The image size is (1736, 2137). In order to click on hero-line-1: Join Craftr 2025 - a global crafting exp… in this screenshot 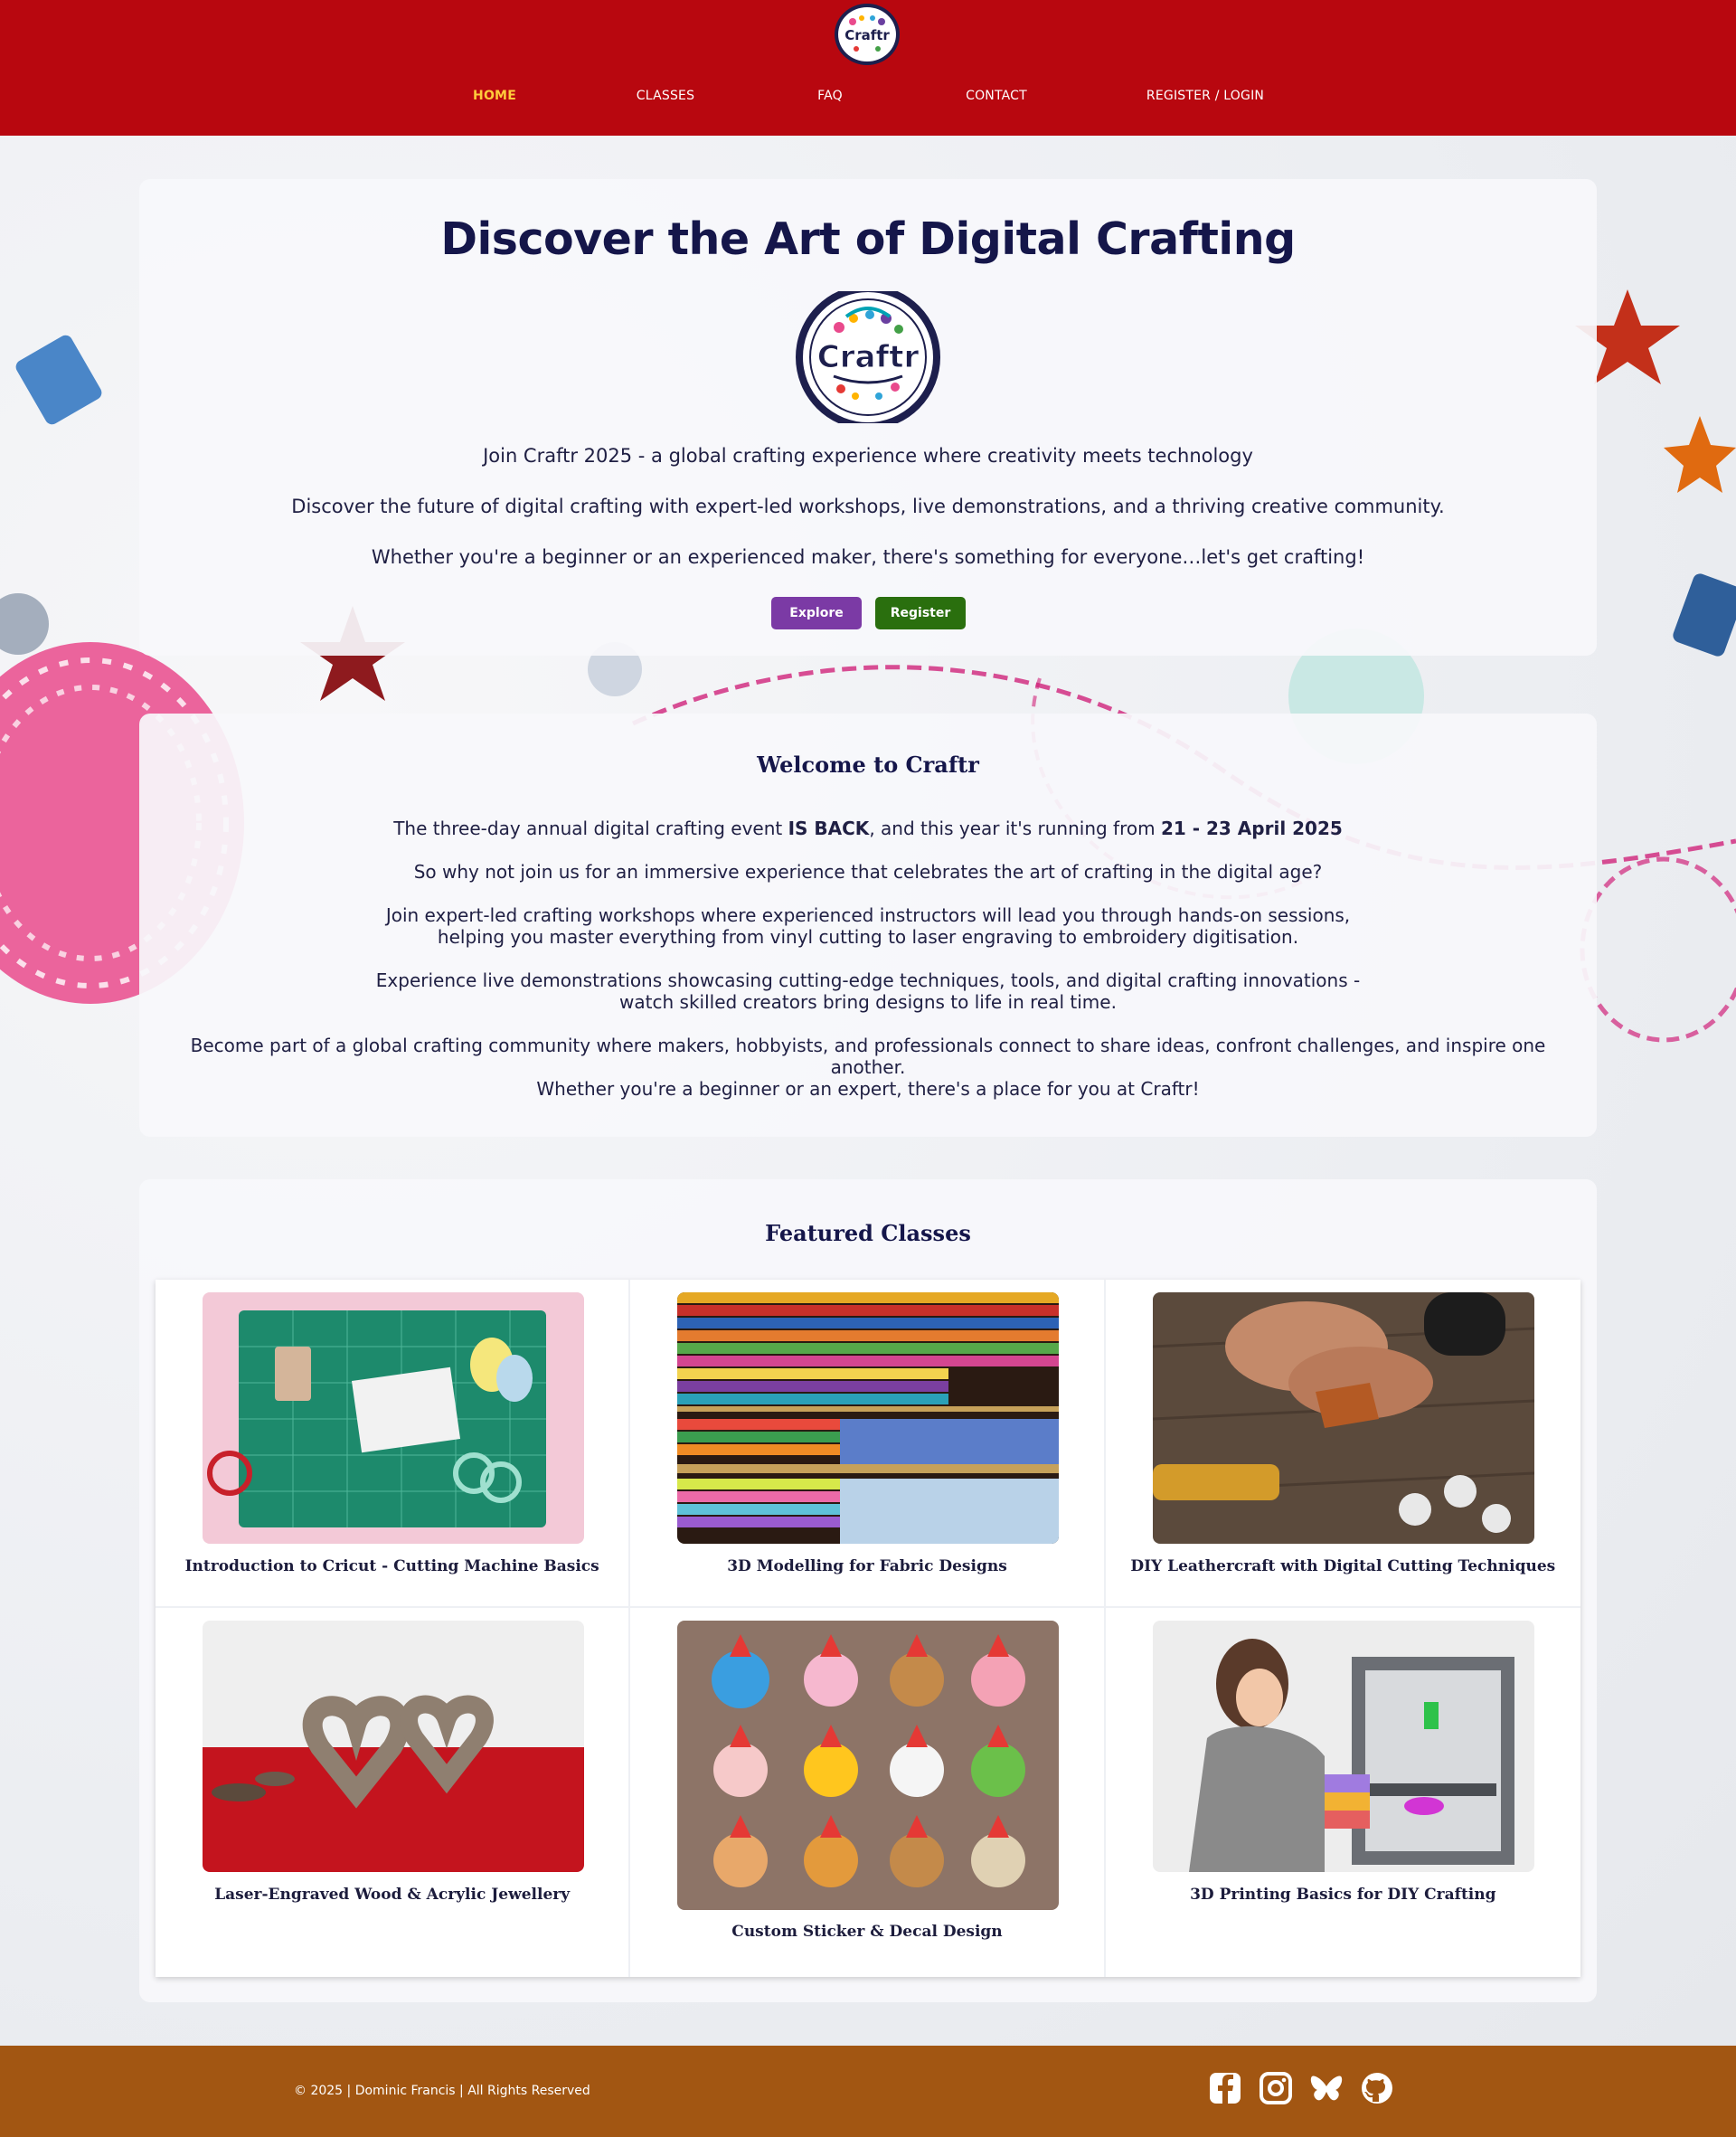, I will do `click(868, 456)`.